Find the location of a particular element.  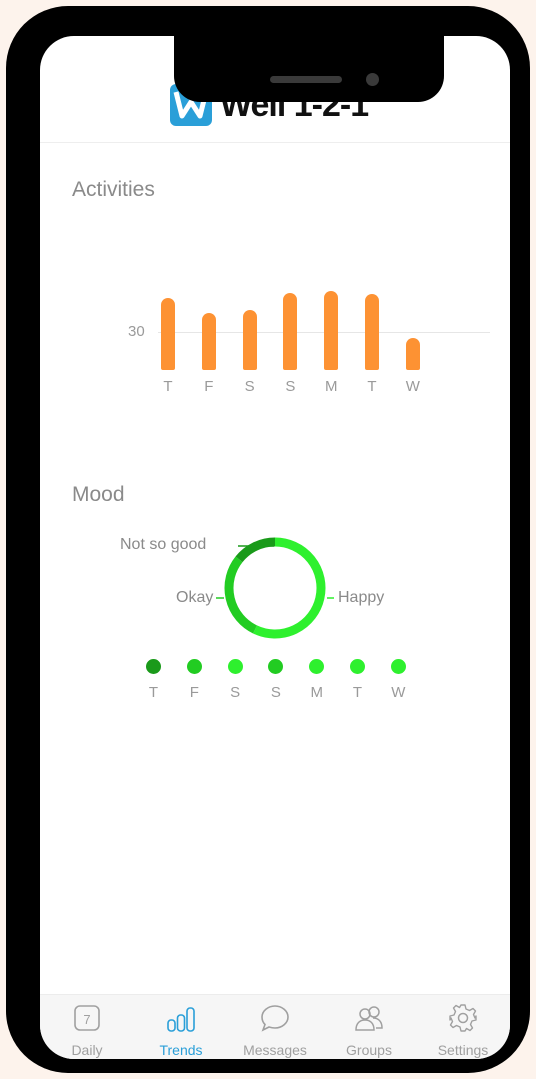

tab-label: Trends is located at coordinates (181, 1050).